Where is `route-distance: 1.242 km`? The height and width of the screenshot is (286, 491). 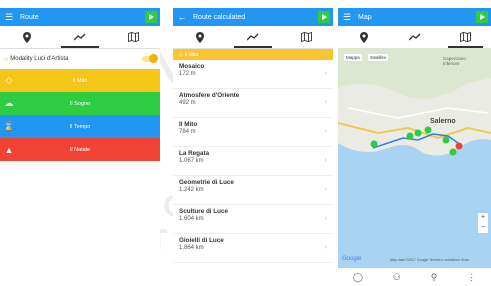
route-distance: 1.242 km is located at coordinates (191, 190).